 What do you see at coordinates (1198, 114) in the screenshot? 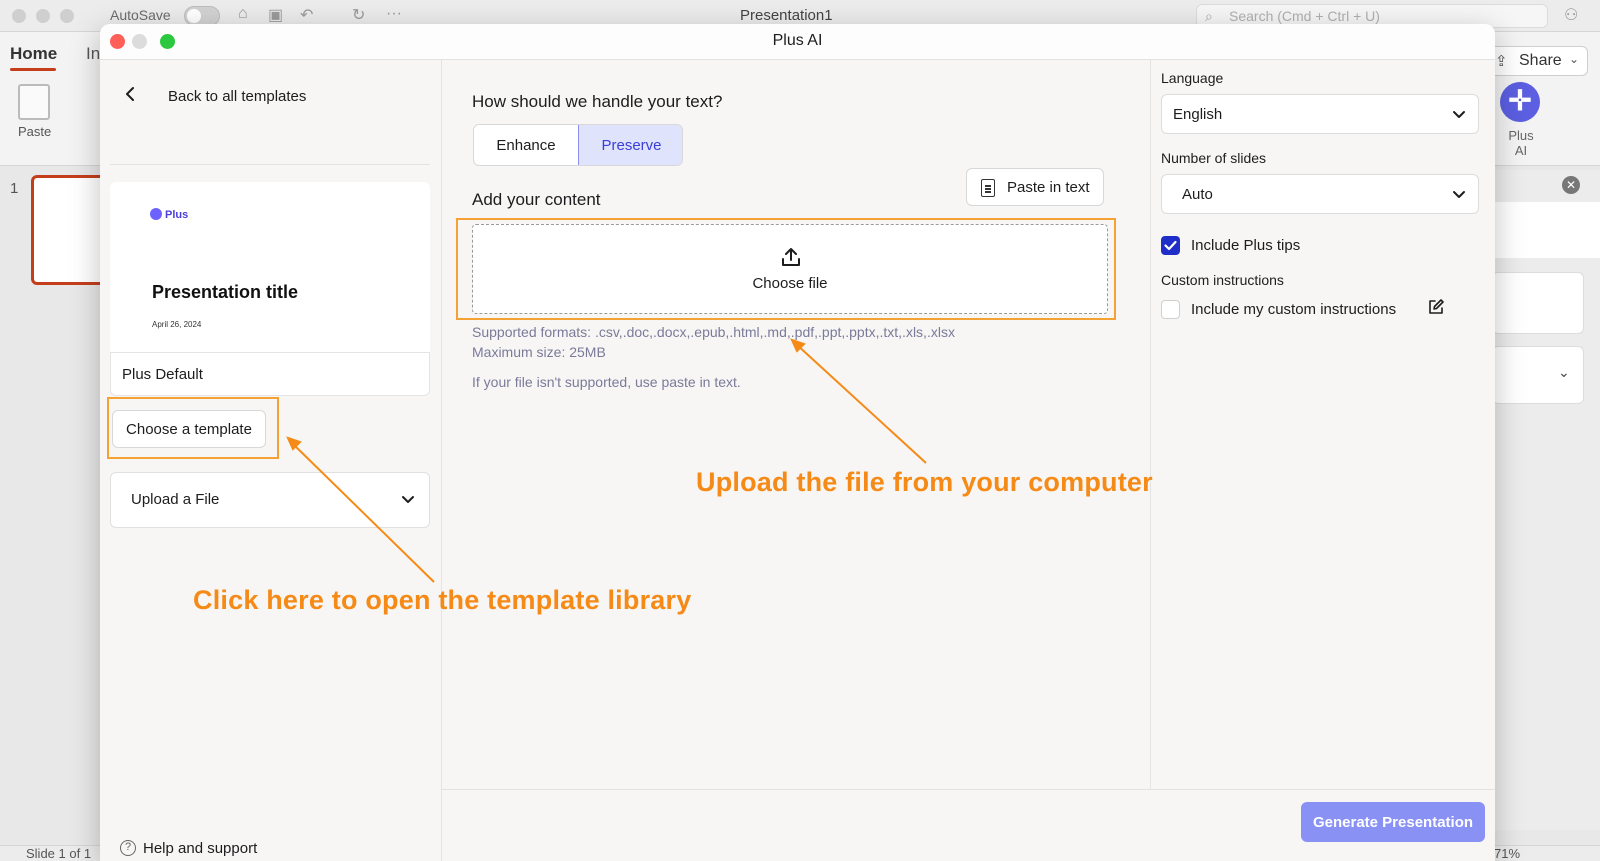
I see `language-value: English` at bounding box center [1198, 114].